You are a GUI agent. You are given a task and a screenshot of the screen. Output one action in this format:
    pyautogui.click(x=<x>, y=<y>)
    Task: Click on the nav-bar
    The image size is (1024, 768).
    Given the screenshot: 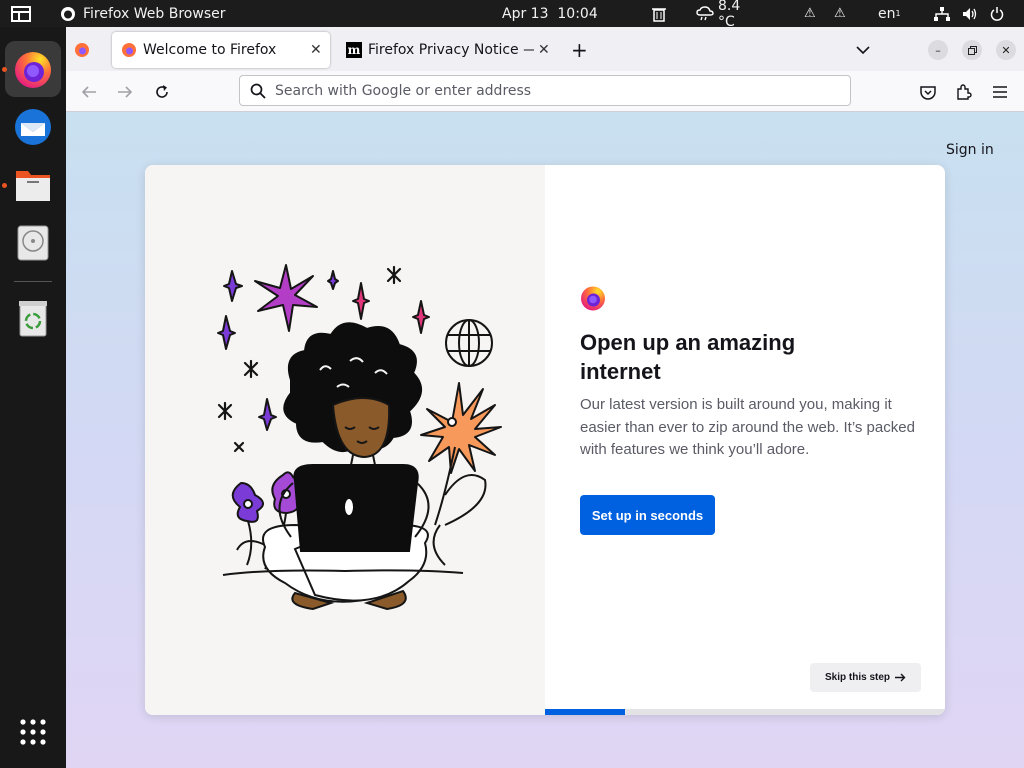 What is the action you would take?
    pyautogui.click(x=545, y=91)
    